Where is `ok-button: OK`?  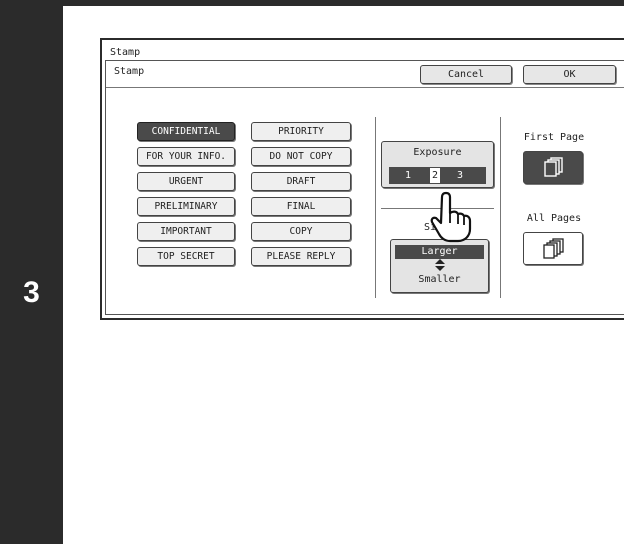 ok-button: OK is located at coordinates (569, 74).